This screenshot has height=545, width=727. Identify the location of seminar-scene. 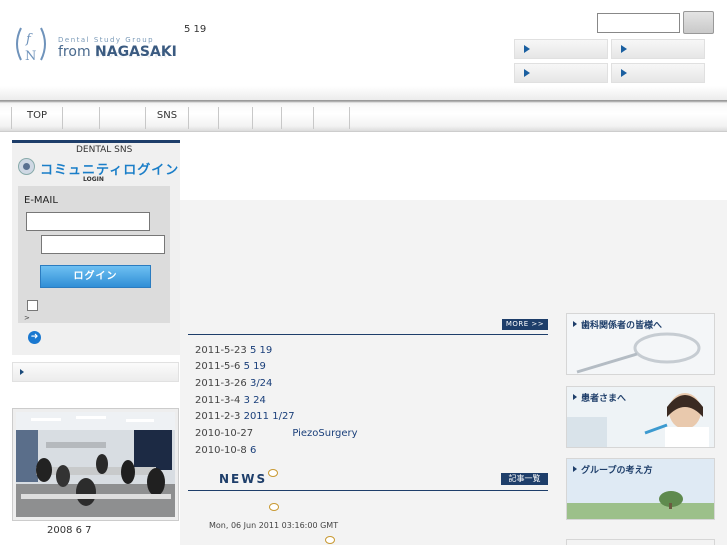
(95, 464).